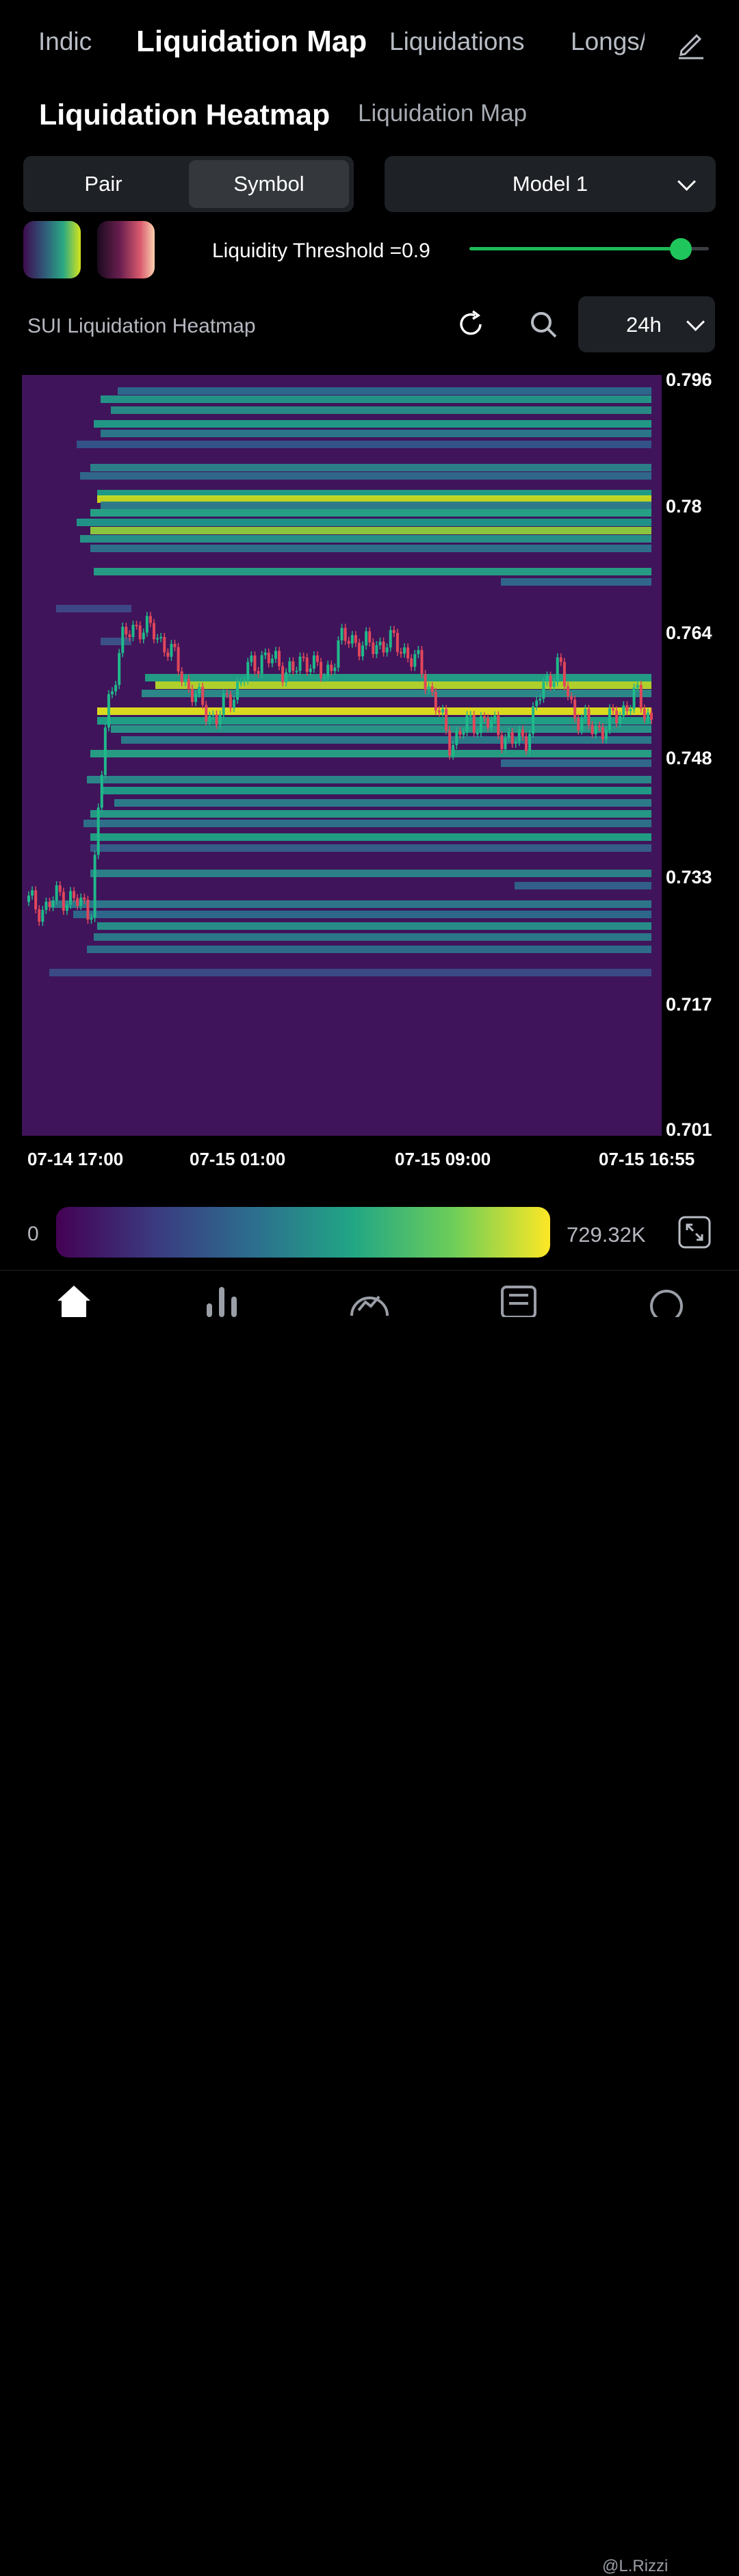 The width and height of the screenshot is (739, 2576). I want to click on pair-button: Pair, so click(103, 184).